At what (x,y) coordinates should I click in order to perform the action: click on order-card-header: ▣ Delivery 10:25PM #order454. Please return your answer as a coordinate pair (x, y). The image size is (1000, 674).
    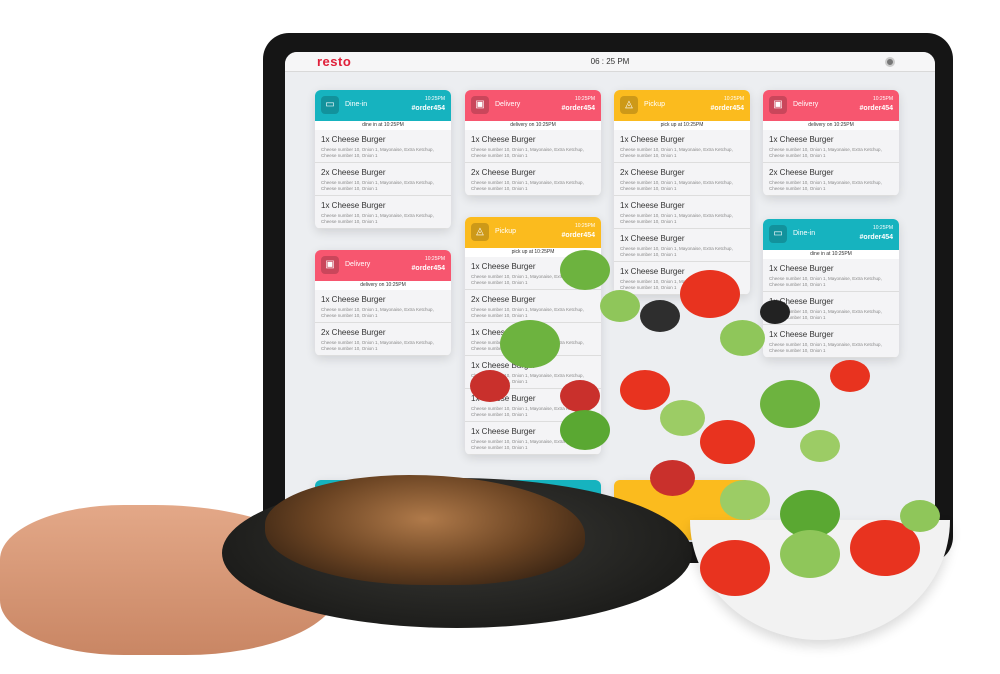
    Looking at the image, I should click on (383, 265).